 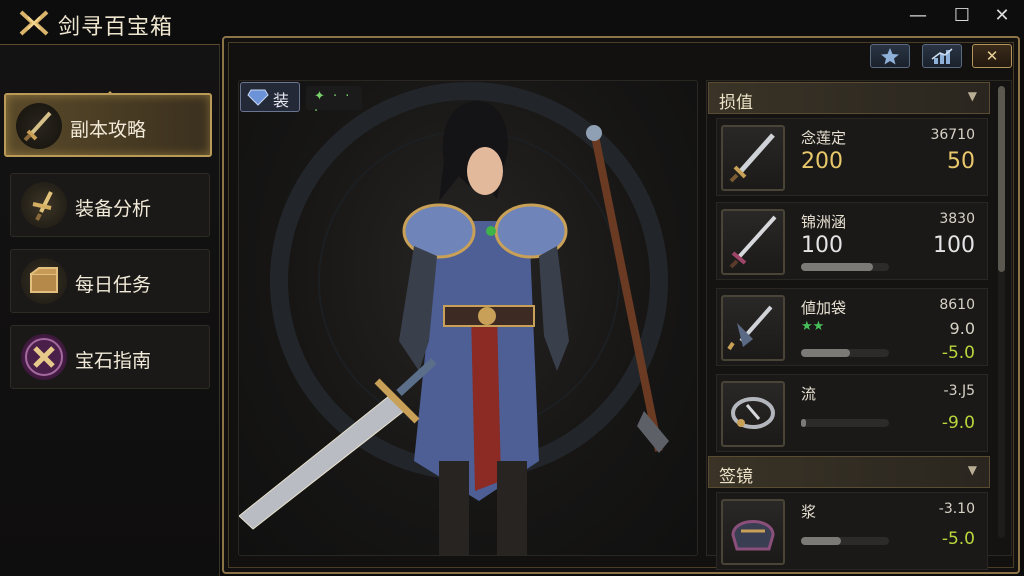 I want to click on character-tab-label: 装, so click(x=281, y=100).